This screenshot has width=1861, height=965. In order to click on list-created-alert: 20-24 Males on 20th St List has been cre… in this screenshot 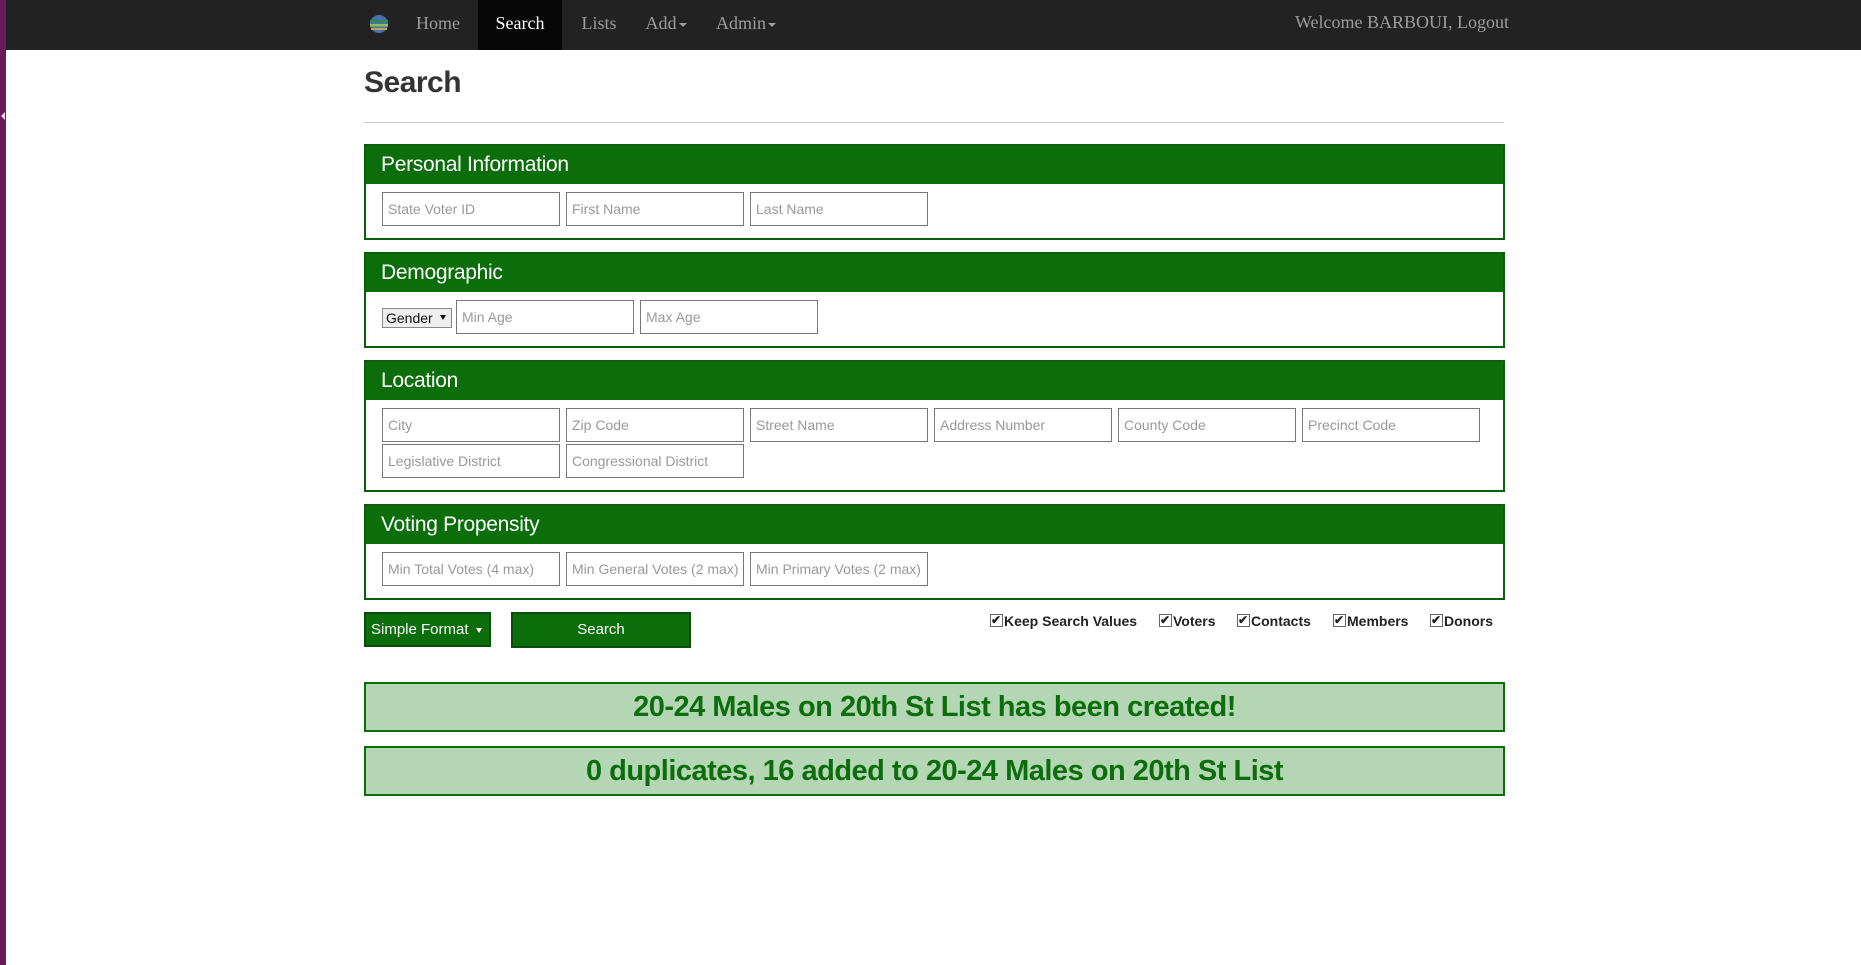, I will do `click(934, 707)`.